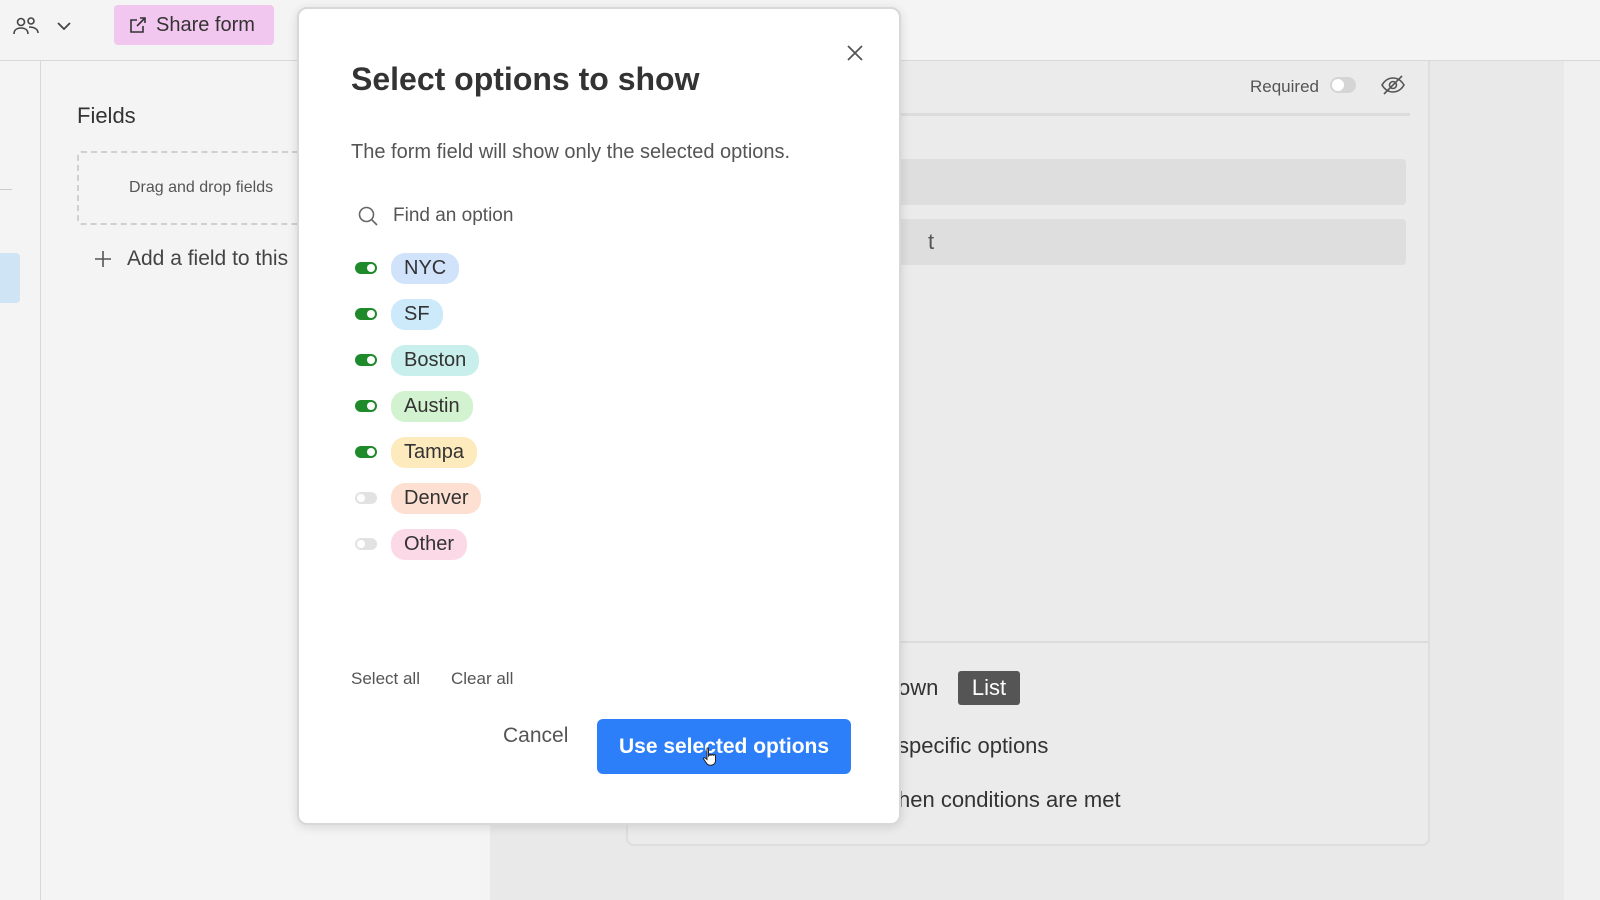 The image size is (1600, 900). I want to click on option-row: Boston, so click(417, 360).